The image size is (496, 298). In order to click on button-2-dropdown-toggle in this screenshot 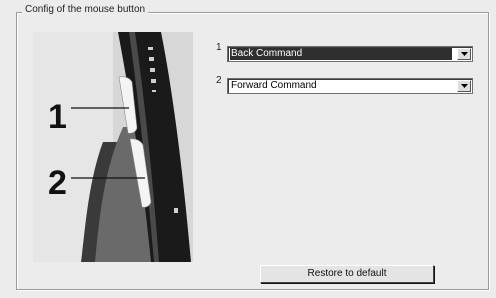, I will do `click(464, 86)`.